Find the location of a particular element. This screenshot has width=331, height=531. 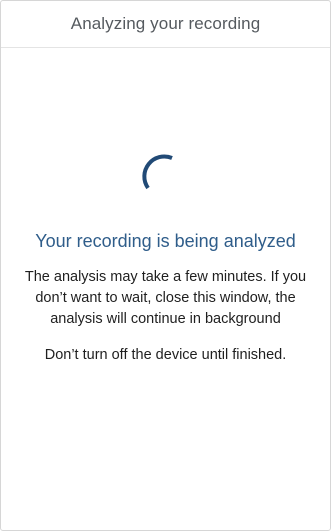

window-header: Analyzing your recording is located at coordinates (165, 24).